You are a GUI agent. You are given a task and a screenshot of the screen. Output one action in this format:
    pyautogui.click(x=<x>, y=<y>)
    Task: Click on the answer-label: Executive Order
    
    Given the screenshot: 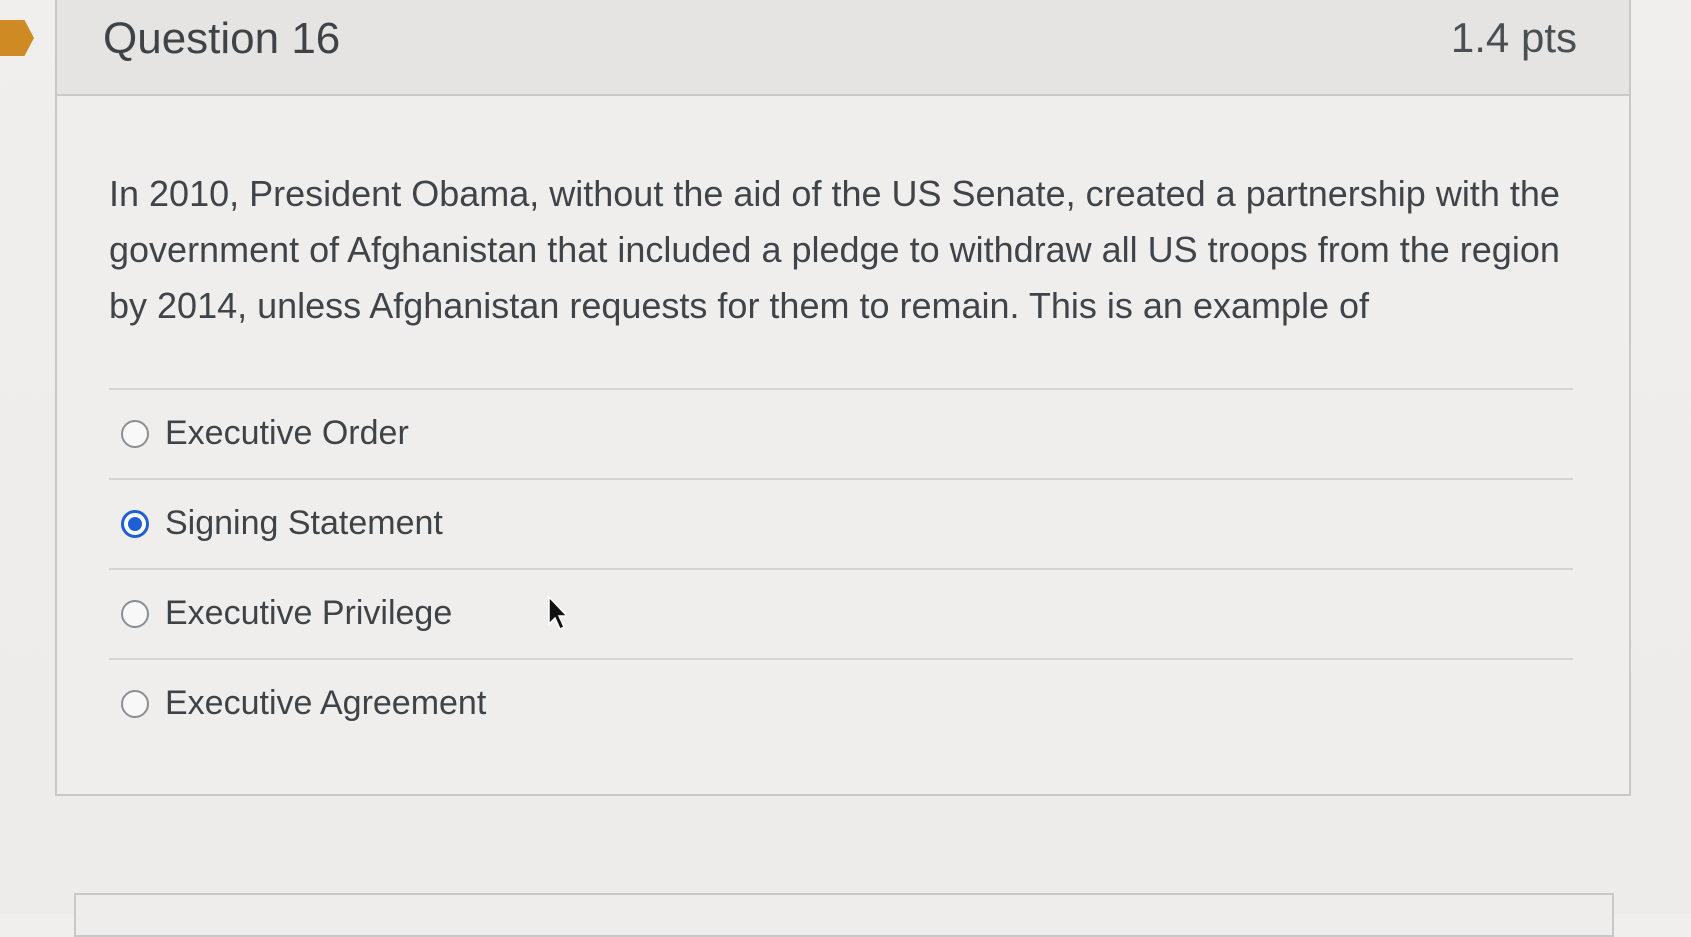 What is the action you would take?
    pyautogui.click(x=287, y=433)
    